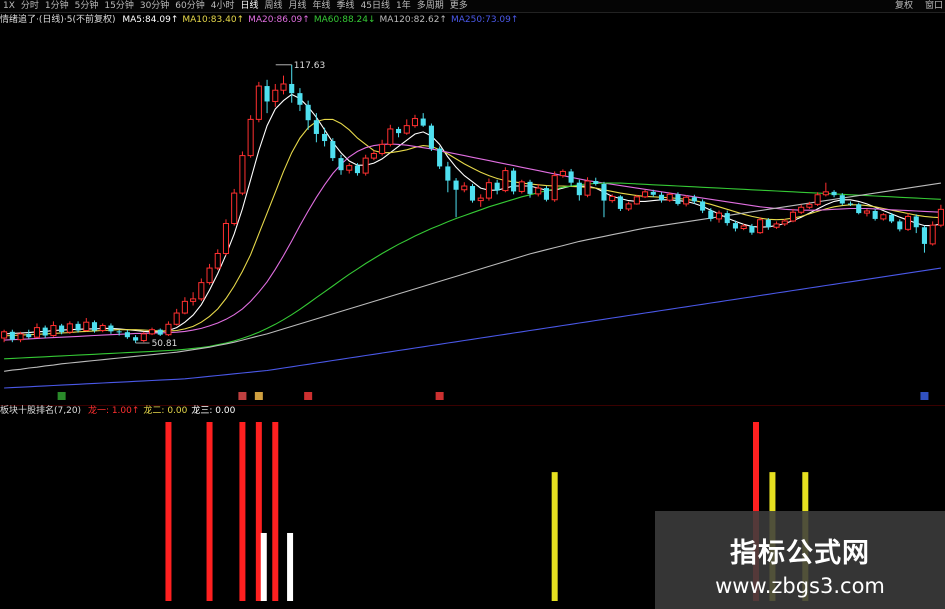 This screenshot has height=609, width=945. What do you see at coordinates (165, 411) in the screenshot?
I see `indicator-legend-item: 龙二: 0.00` at bounding box center [165, 411].